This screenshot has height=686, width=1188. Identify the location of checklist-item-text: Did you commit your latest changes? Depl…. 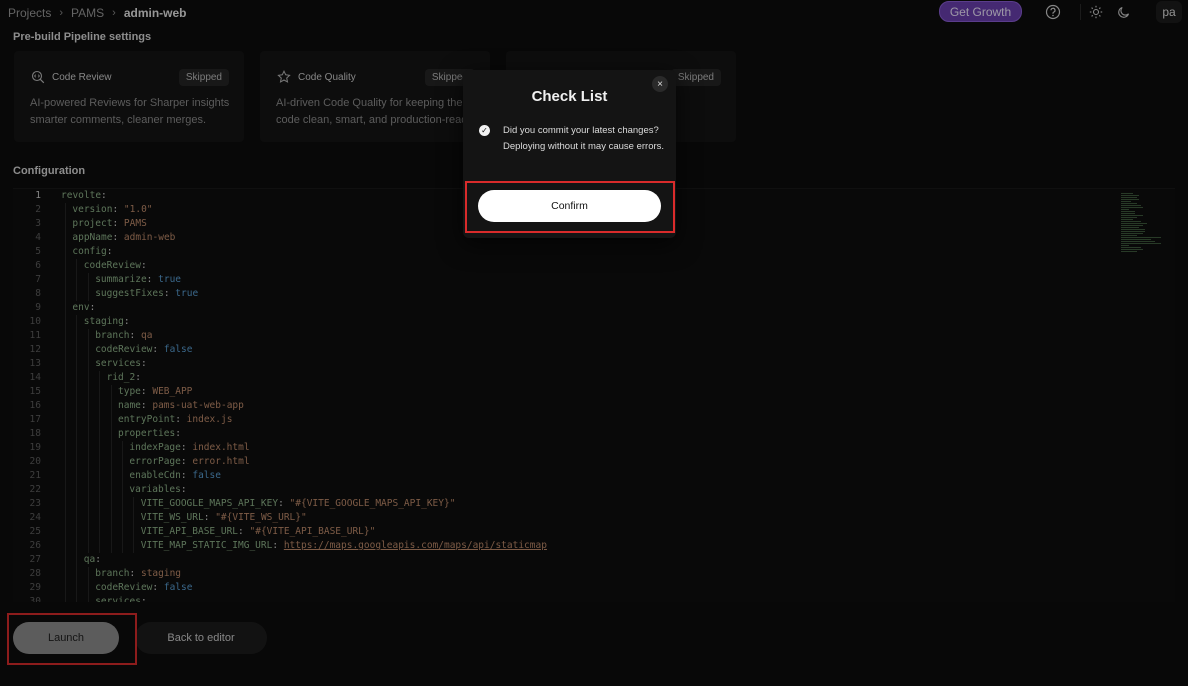
(584, 138).